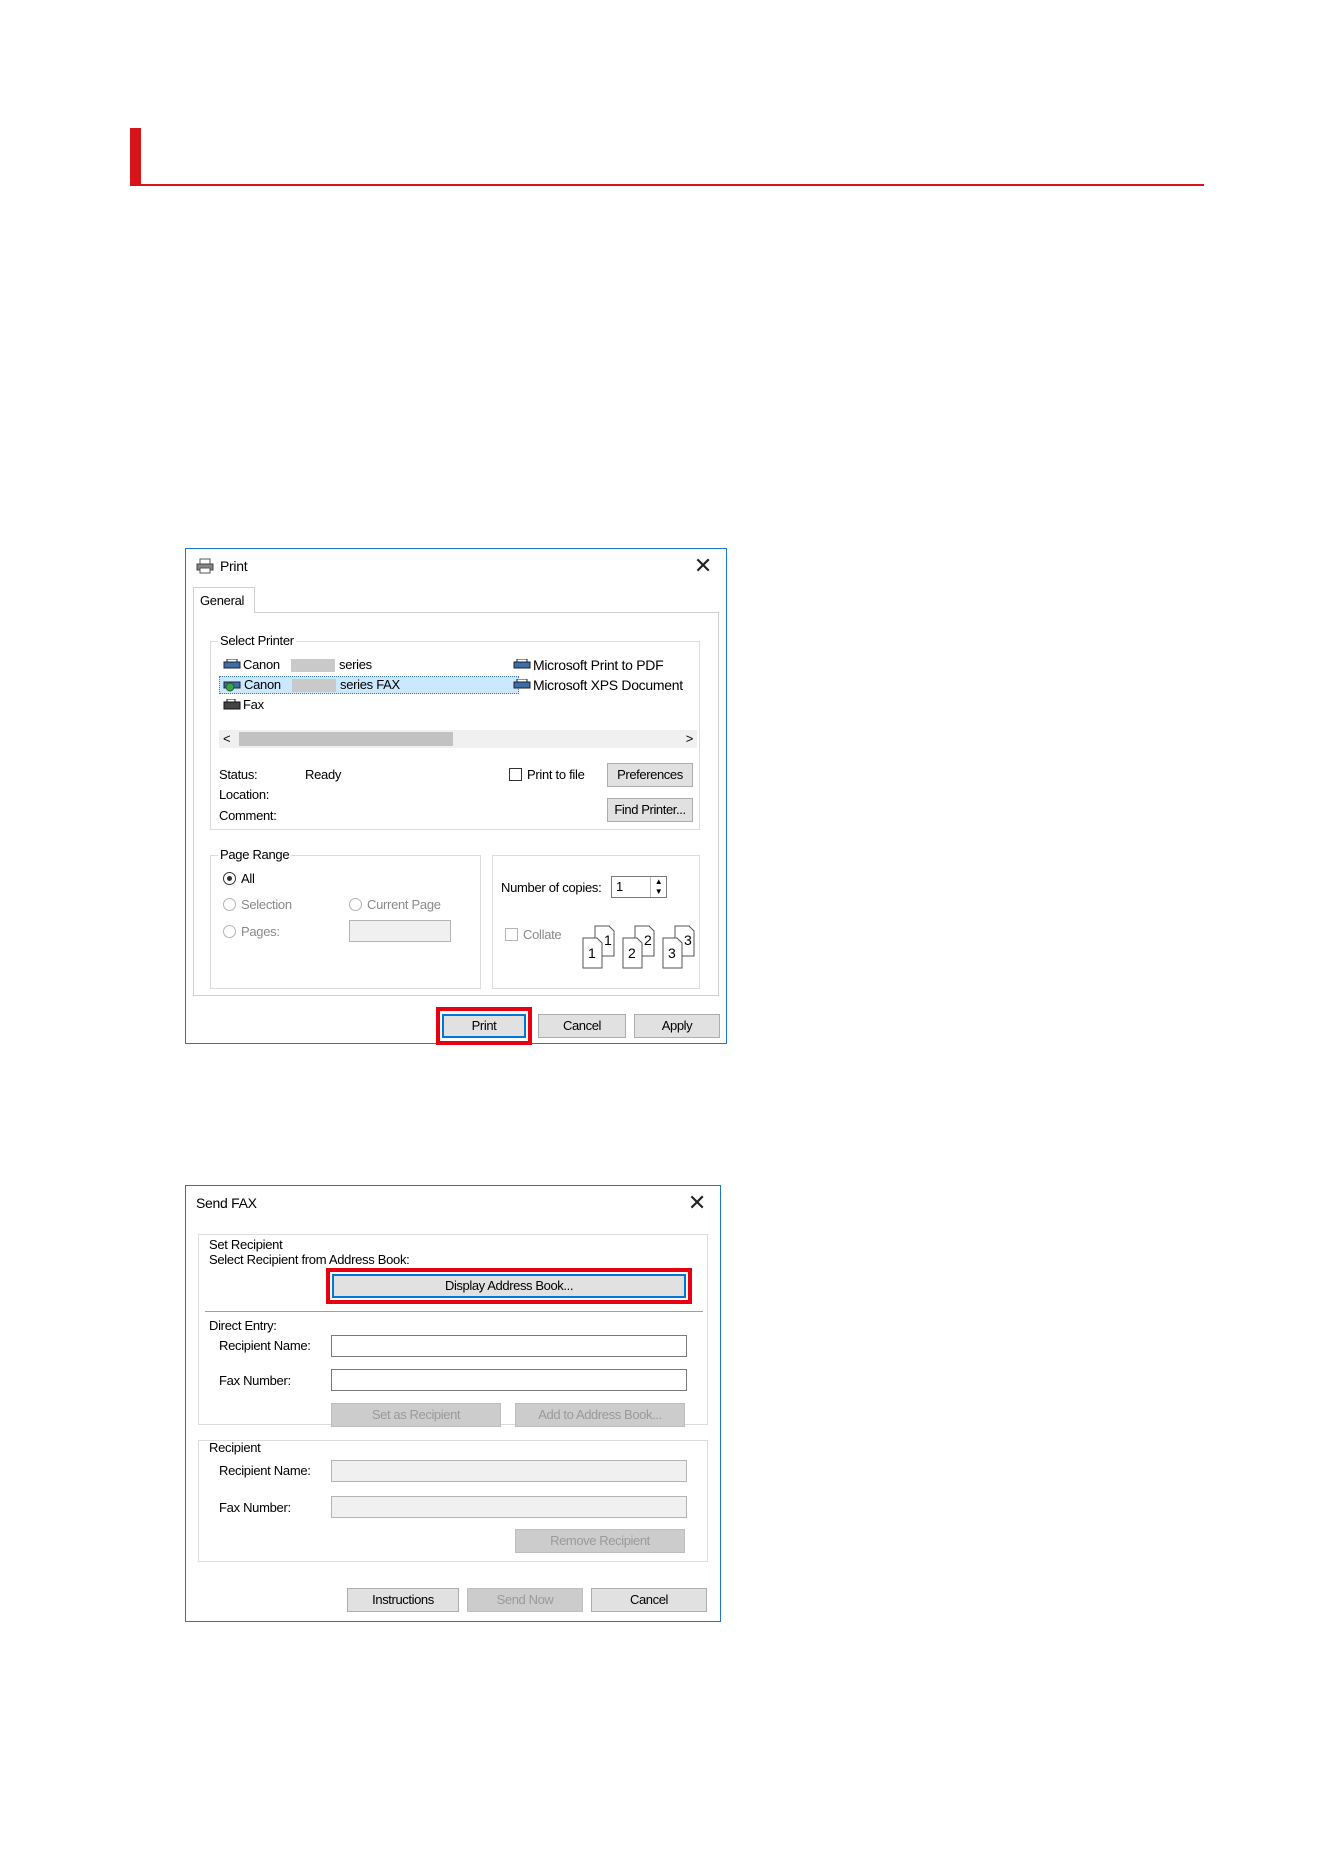 The height and width of the screenshot is (1872, 1324). What do you see at coordinates (253, 704) in the screenshot?
I see `printer-name: Fax` at bounding box center [253, 704].